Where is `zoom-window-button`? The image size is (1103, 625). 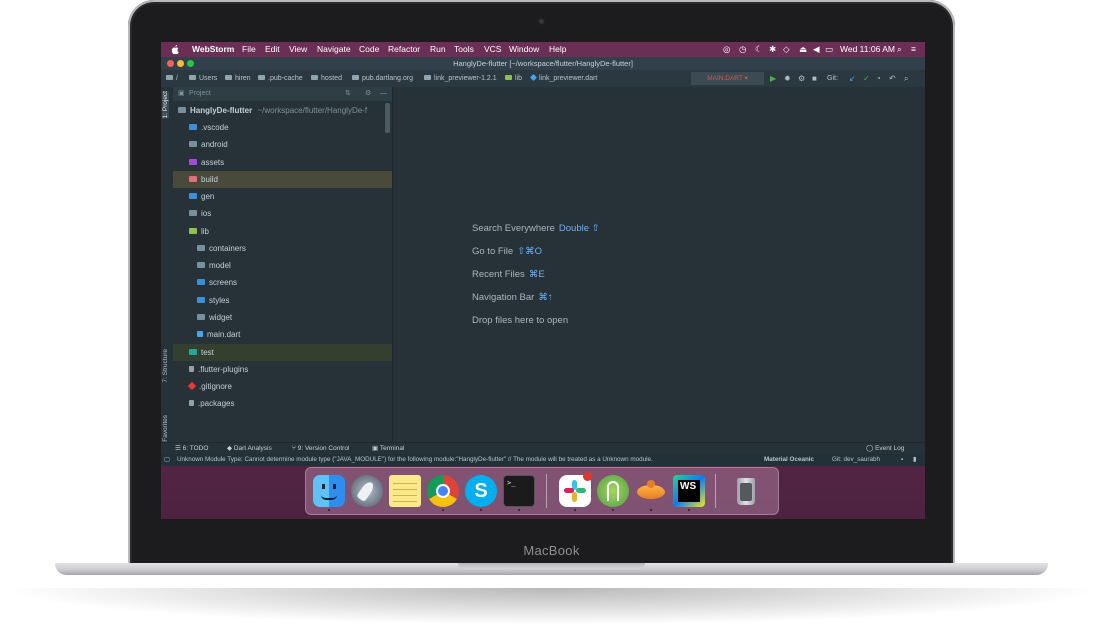 zoom-window-button is located at coordinates (190, 63).